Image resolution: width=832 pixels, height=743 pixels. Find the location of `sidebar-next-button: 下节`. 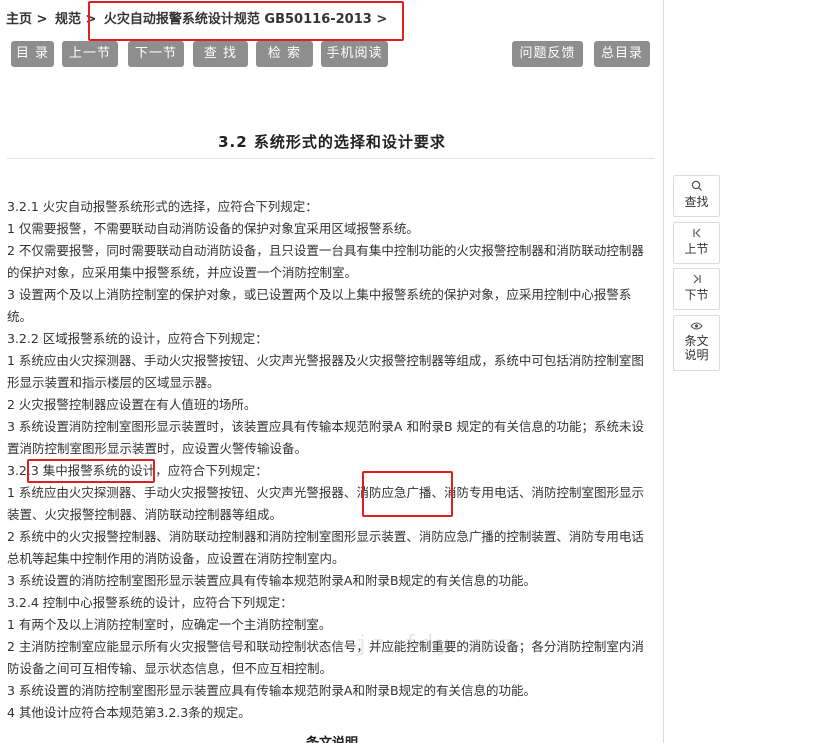

sidebar-next-button: 下节 is located at coordinates (696, 289).